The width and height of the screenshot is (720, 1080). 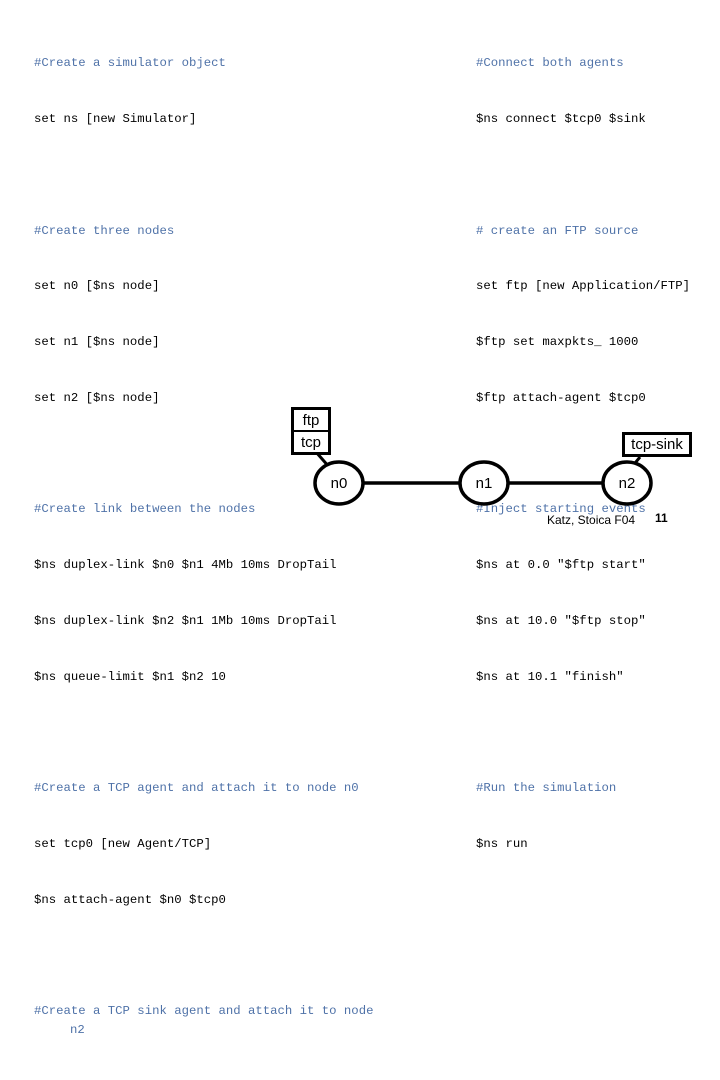 I want to click on node-n0-label: n0, so click(x=339, y=483).